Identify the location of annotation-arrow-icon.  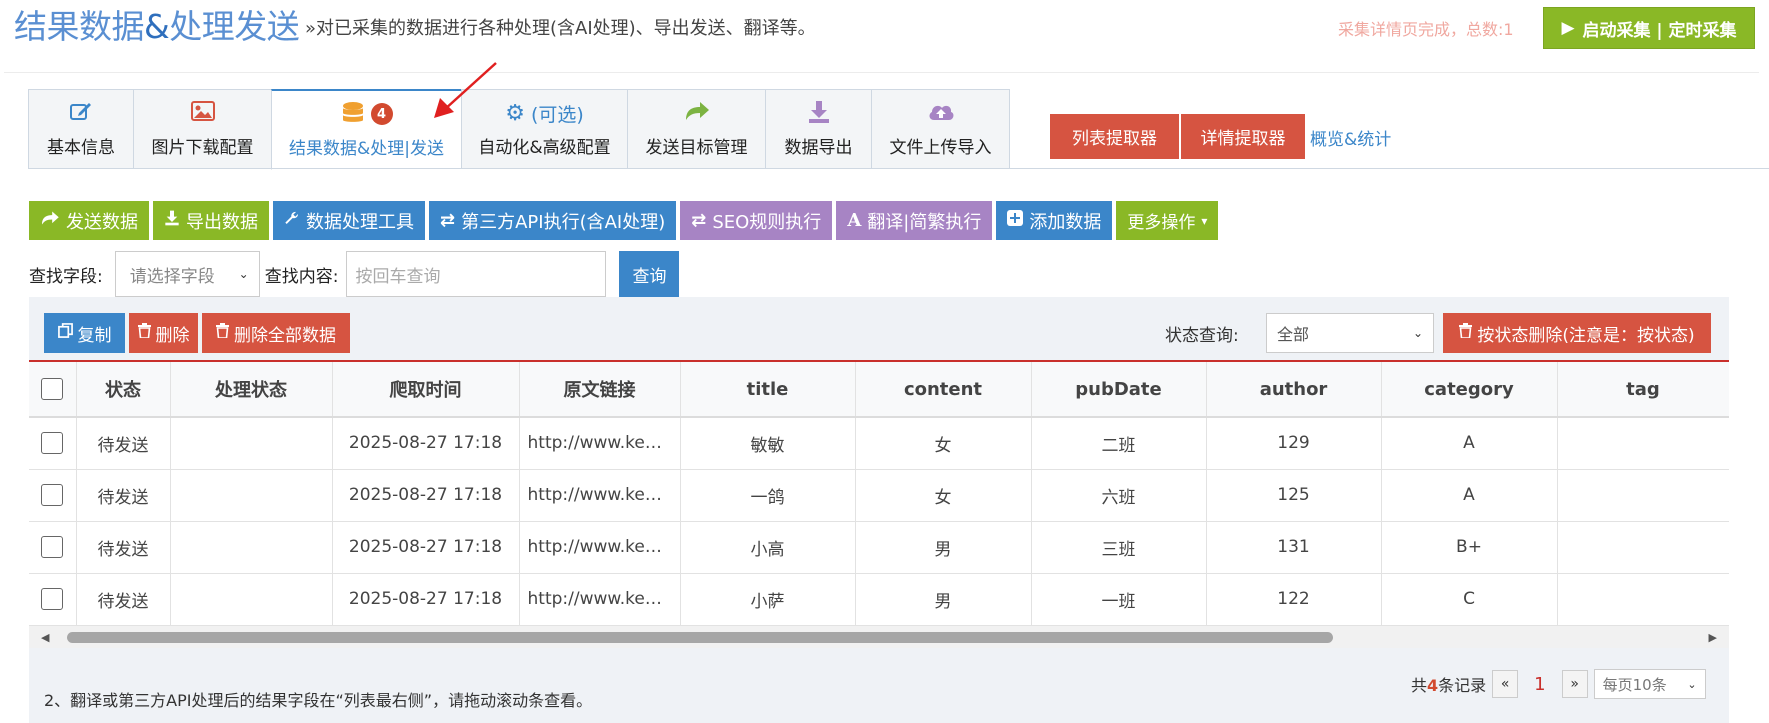
(465, 90).